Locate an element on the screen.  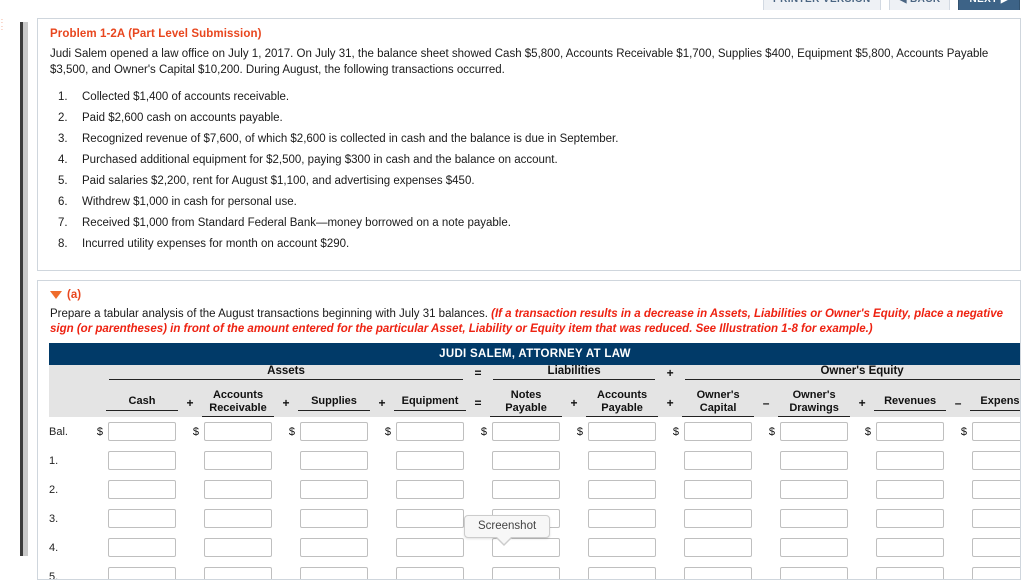
amount-input-r3-c0 is located at coordinates (142, 519).